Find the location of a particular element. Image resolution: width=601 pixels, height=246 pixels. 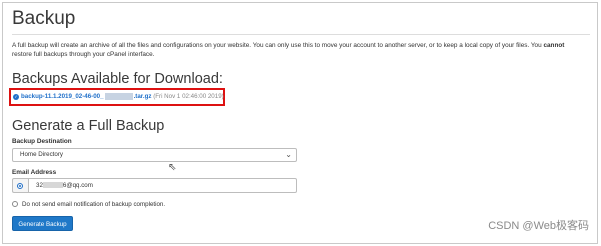

cannot-emphasis: cannot is located at coordinates (554, 45).